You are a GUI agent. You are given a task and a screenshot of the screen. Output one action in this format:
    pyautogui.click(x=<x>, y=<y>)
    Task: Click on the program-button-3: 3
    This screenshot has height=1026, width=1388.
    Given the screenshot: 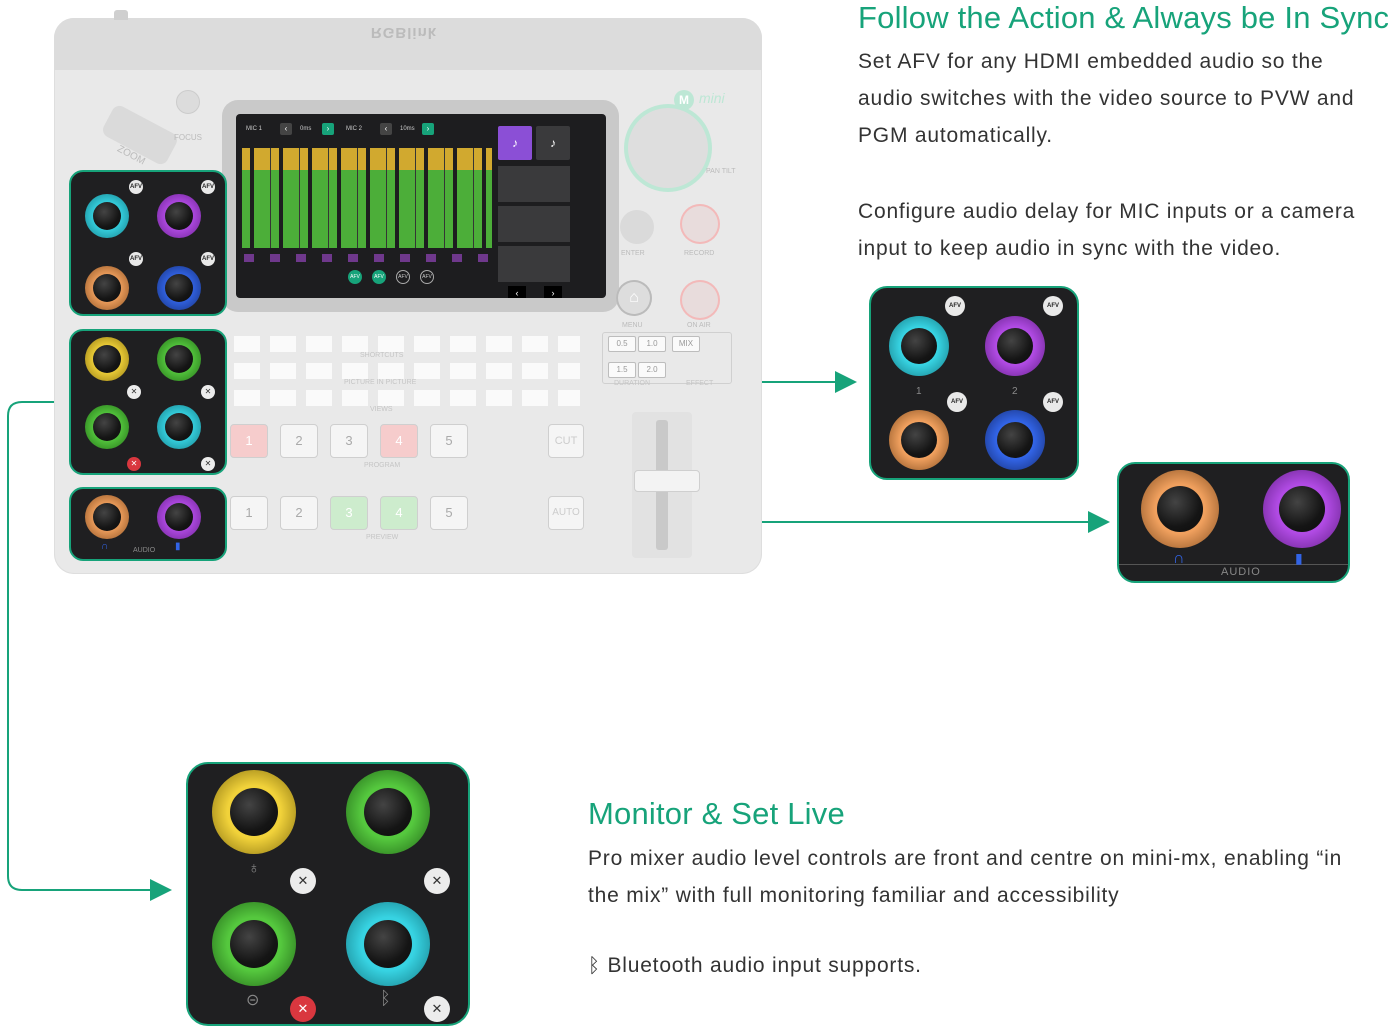 What is the action you would take?
    pyautogui.click(x=349, y=441)
    